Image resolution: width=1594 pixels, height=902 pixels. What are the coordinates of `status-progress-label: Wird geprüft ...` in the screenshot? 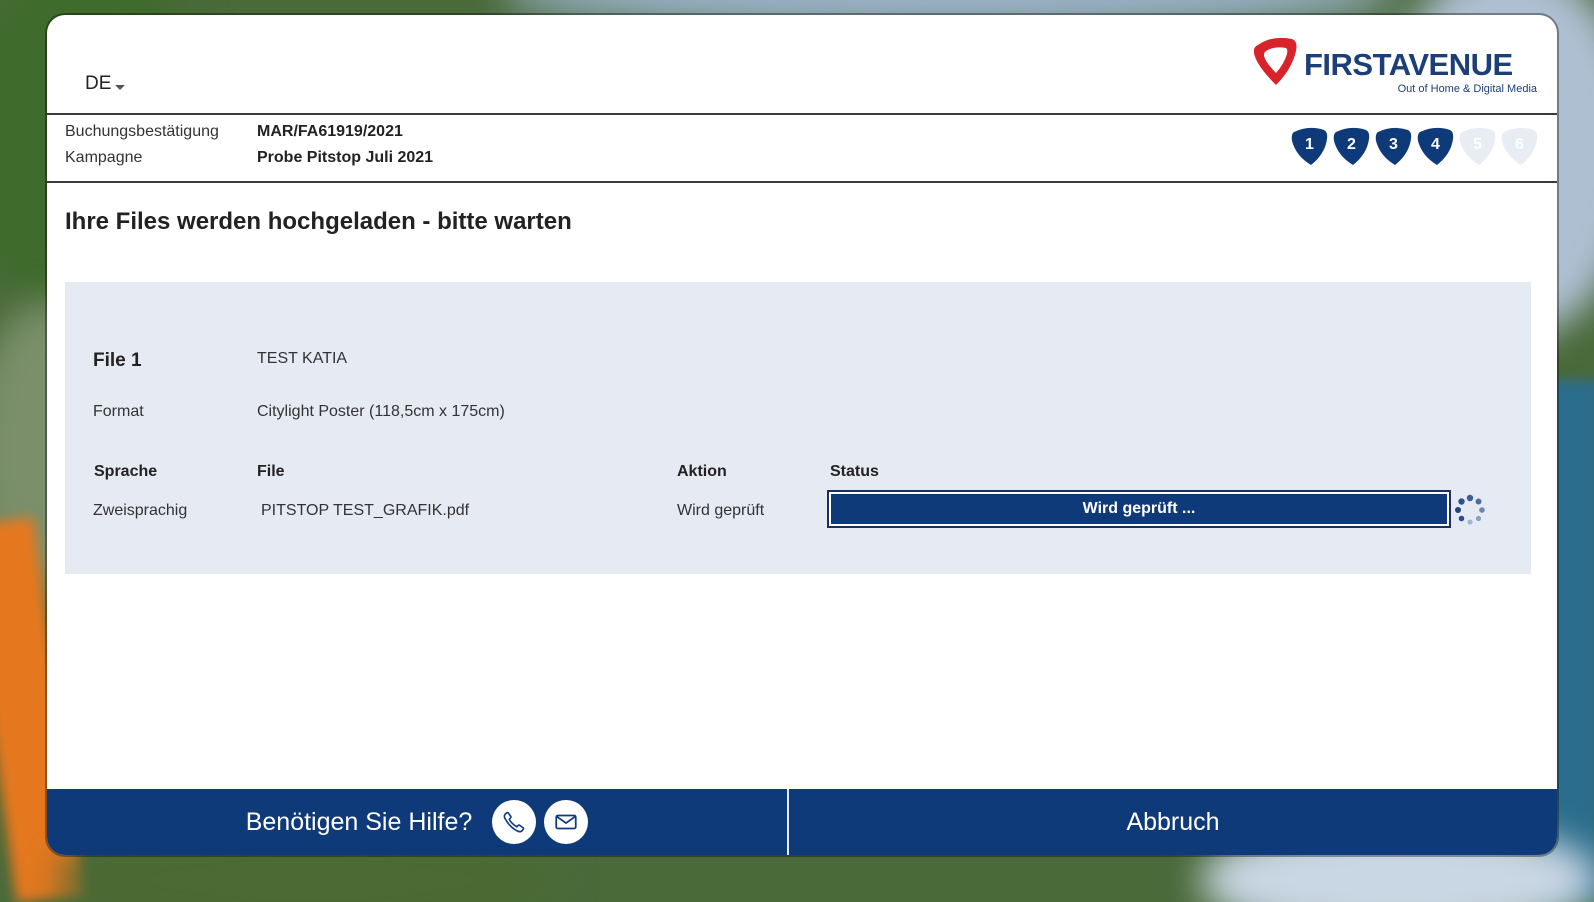 It's located at (1139, 509).